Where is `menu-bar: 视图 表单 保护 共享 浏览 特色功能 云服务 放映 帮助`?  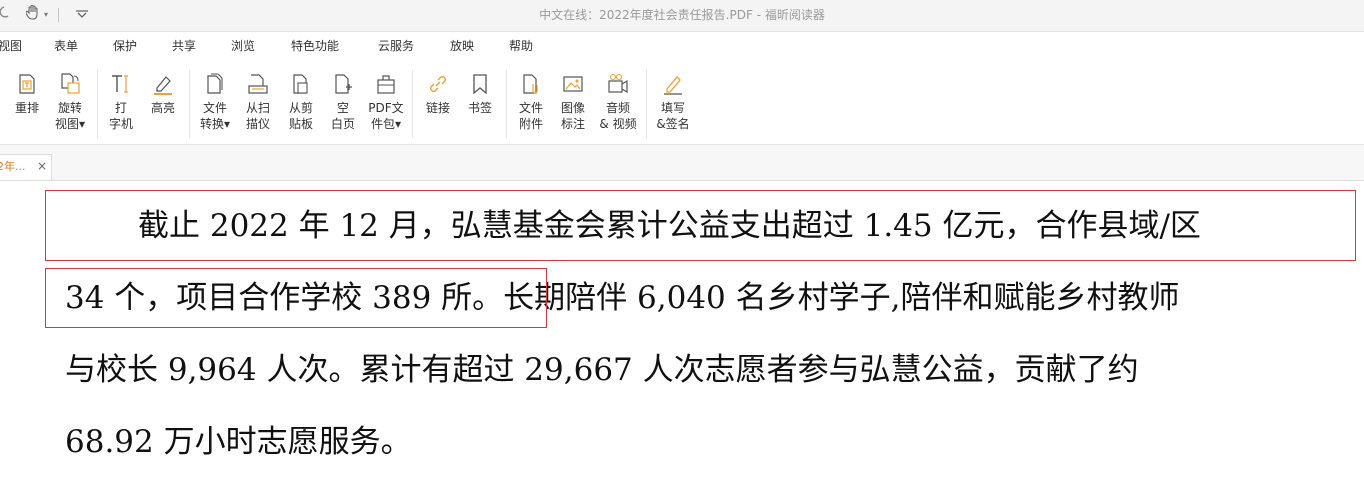
menu-bar: 视图 表单 保护 共享 浏览 特色功能 云服务 放映 帮助 is located at coordinates (682, 45).